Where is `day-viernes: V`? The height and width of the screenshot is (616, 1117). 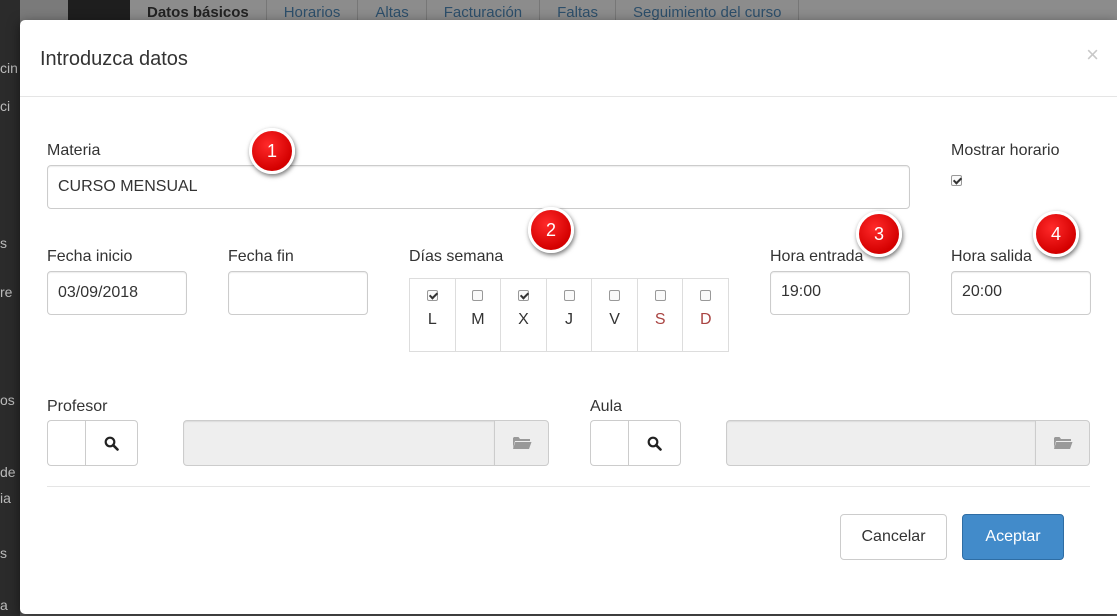
day-viernes: V is located at coordinates (615, 315).